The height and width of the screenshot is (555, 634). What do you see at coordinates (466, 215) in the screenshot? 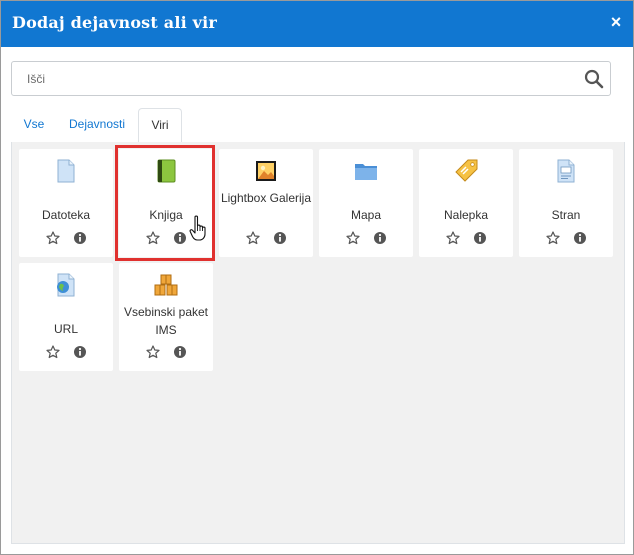
I see `item-name: Nalepka` at bounding box center [466, 215].